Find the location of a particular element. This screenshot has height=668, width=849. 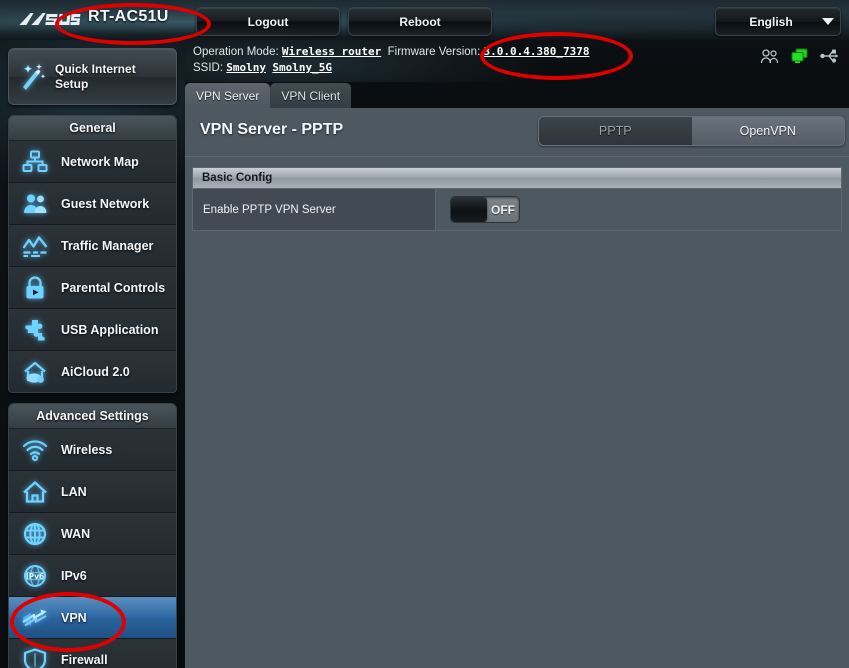

sidebar-group-general-title: General is located at coordinates (92, 128).